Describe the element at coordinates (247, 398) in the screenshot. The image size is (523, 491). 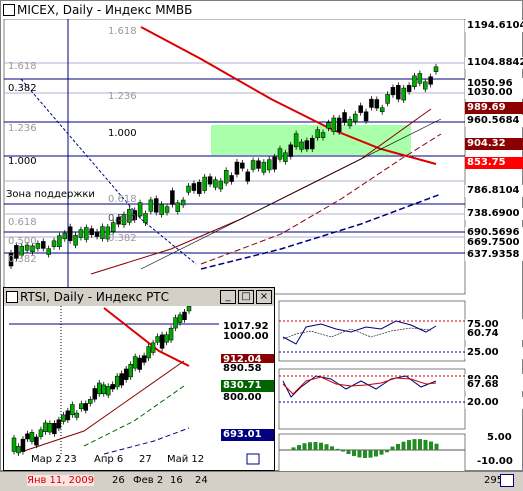
I see `price-label: 800.00` at that location.